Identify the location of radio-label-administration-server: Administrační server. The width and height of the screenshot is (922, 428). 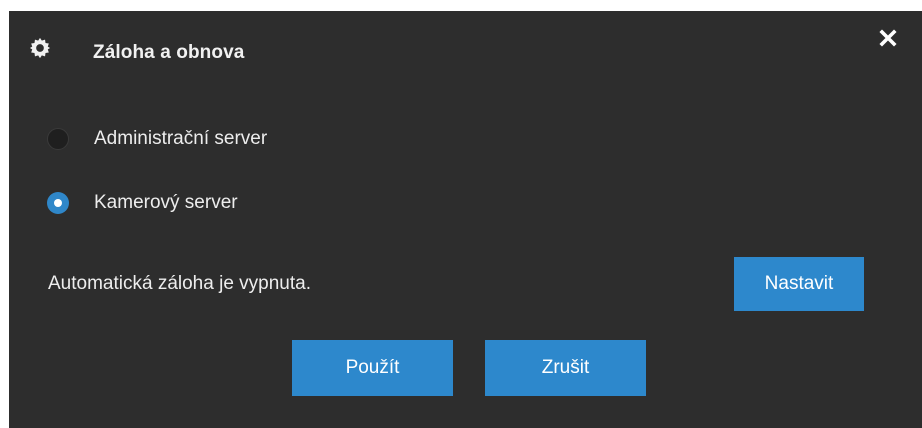
(181, 138).